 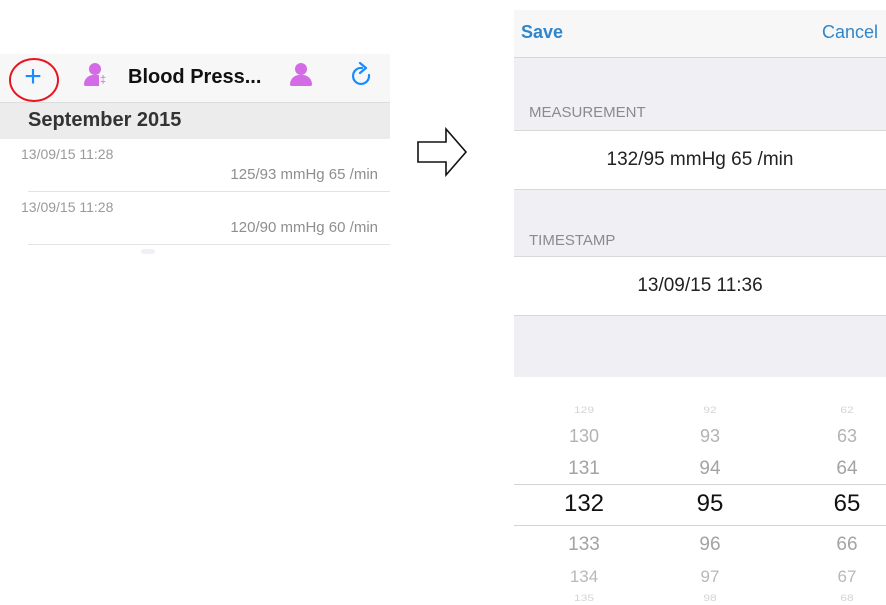 What do you see at coordinates (710, 436) in the screenshot?
I see `picker-value: 93` at bounding box center [710, 436].